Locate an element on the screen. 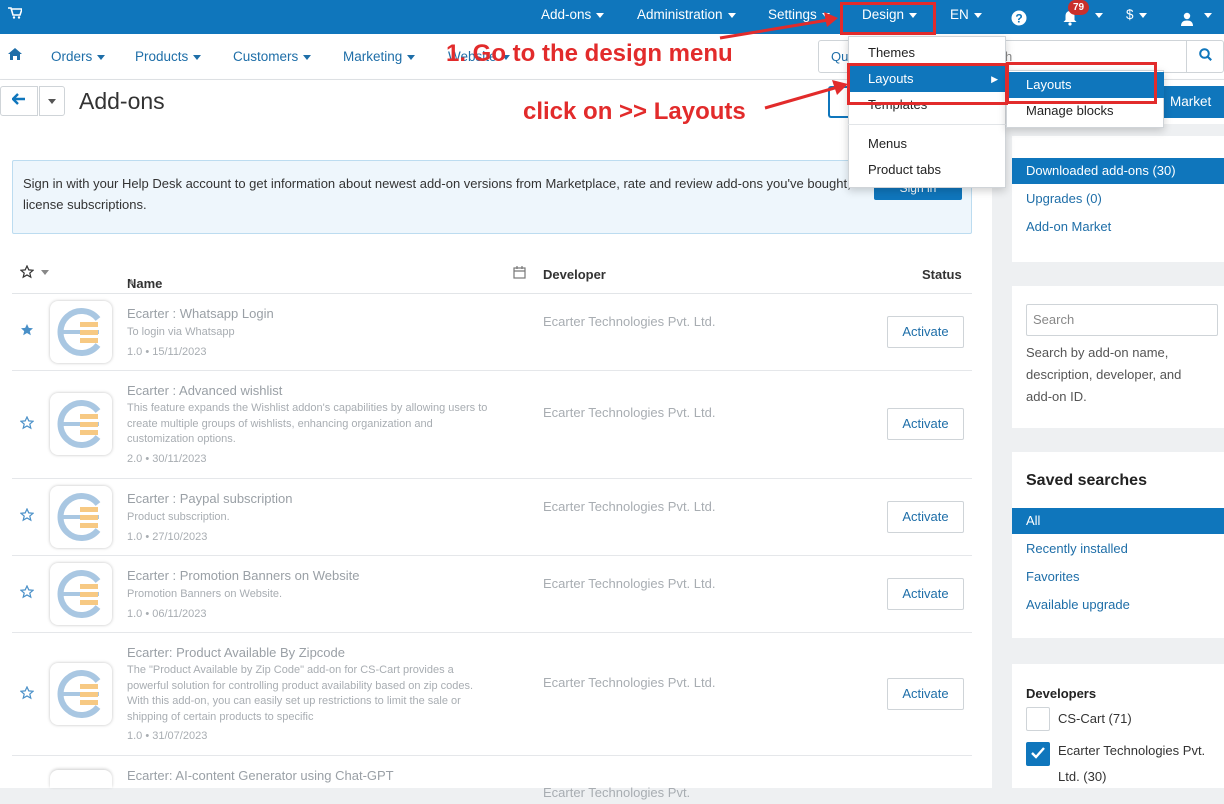  back-button is located at coordinates (19, 101).